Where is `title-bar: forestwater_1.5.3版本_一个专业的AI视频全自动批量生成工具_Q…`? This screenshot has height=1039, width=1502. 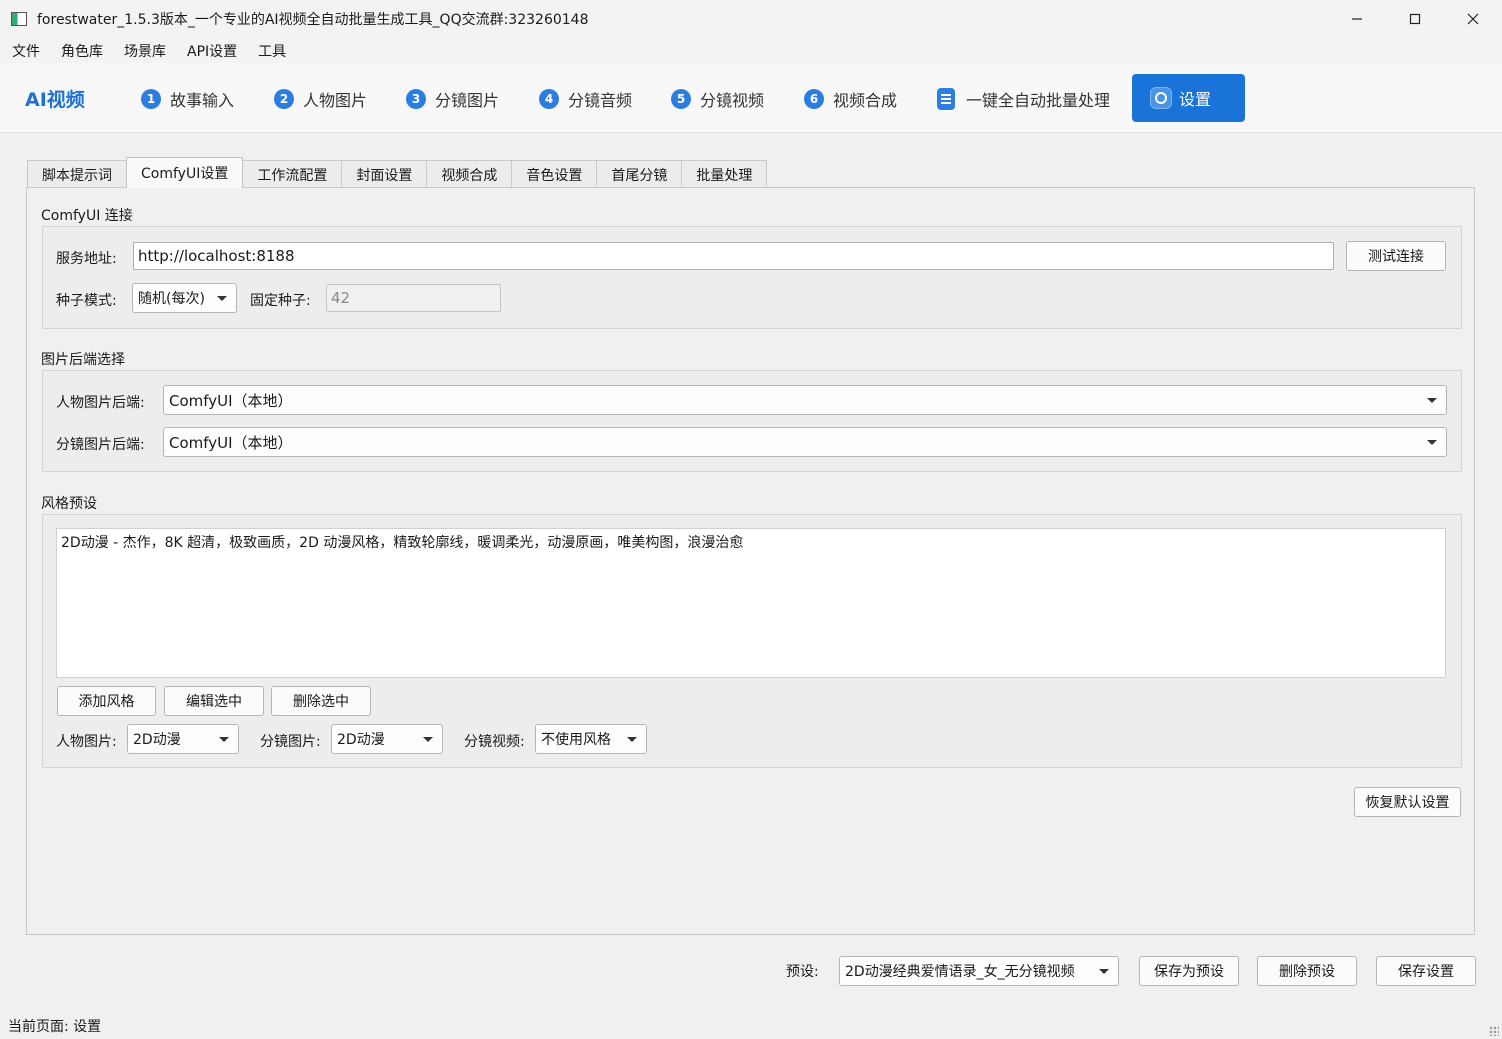 title-bar: forestwater_1.5.3版本_一个专业的AI视频全自动批量生成工具_Q… is located at coordinates (751, 19).